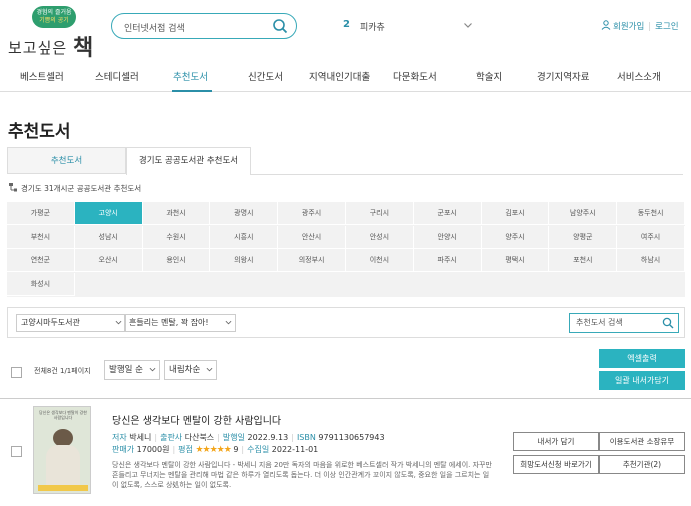 This screenshot has height=506, width=691. What do you see at coordinates (556, 464) in the screenshot?
I see `request-book-button: 희망도서신청 바로가기` at bounding box center [556, 464].